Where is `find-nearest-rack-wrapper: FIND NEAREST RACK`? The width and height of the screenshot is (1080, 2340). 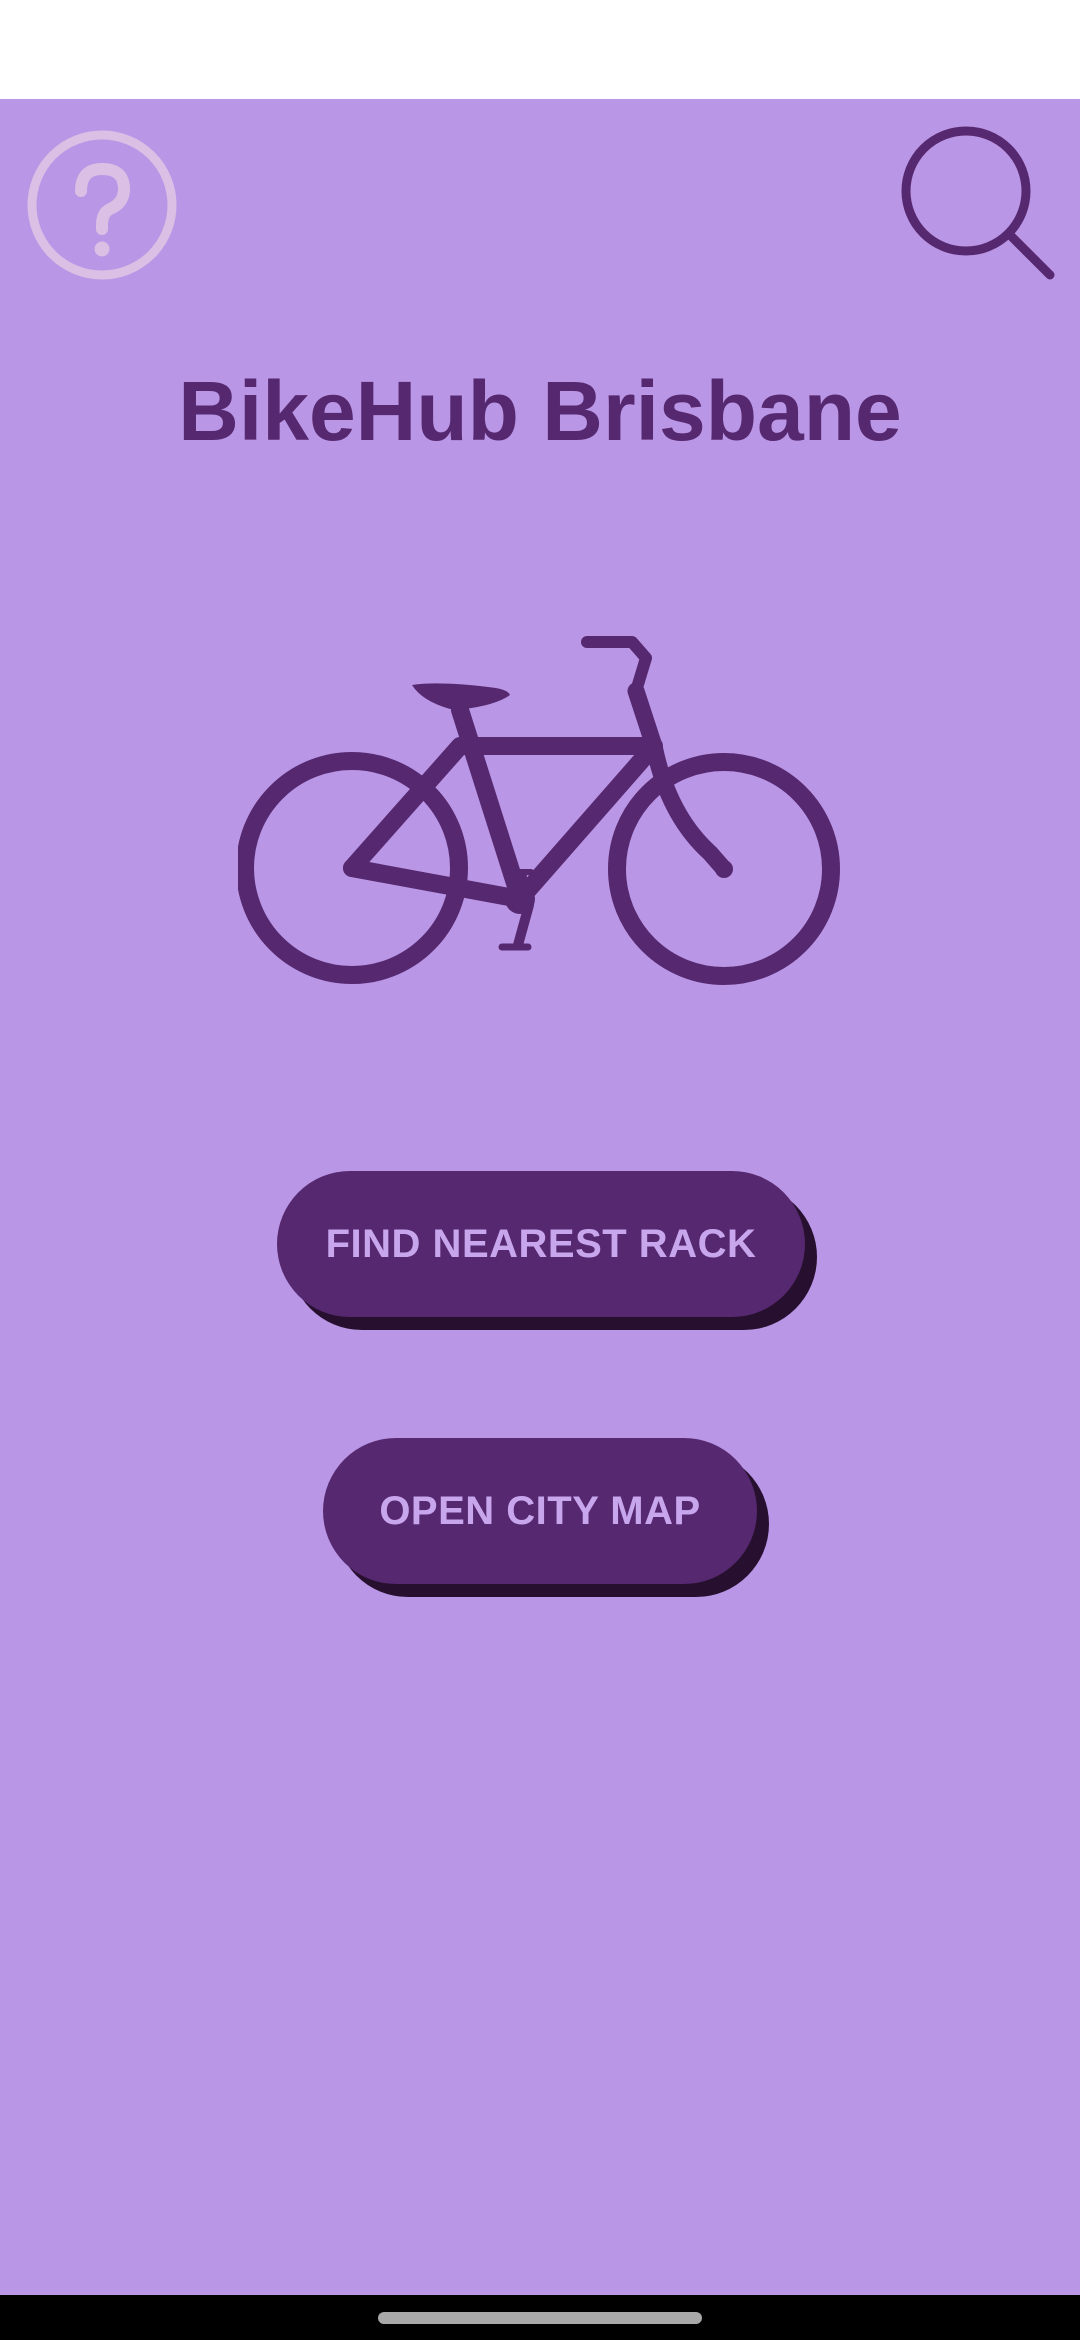
find-nearest-rack-wrapper: FIND NEAREST RACK is located at coordinates (547, 1250).